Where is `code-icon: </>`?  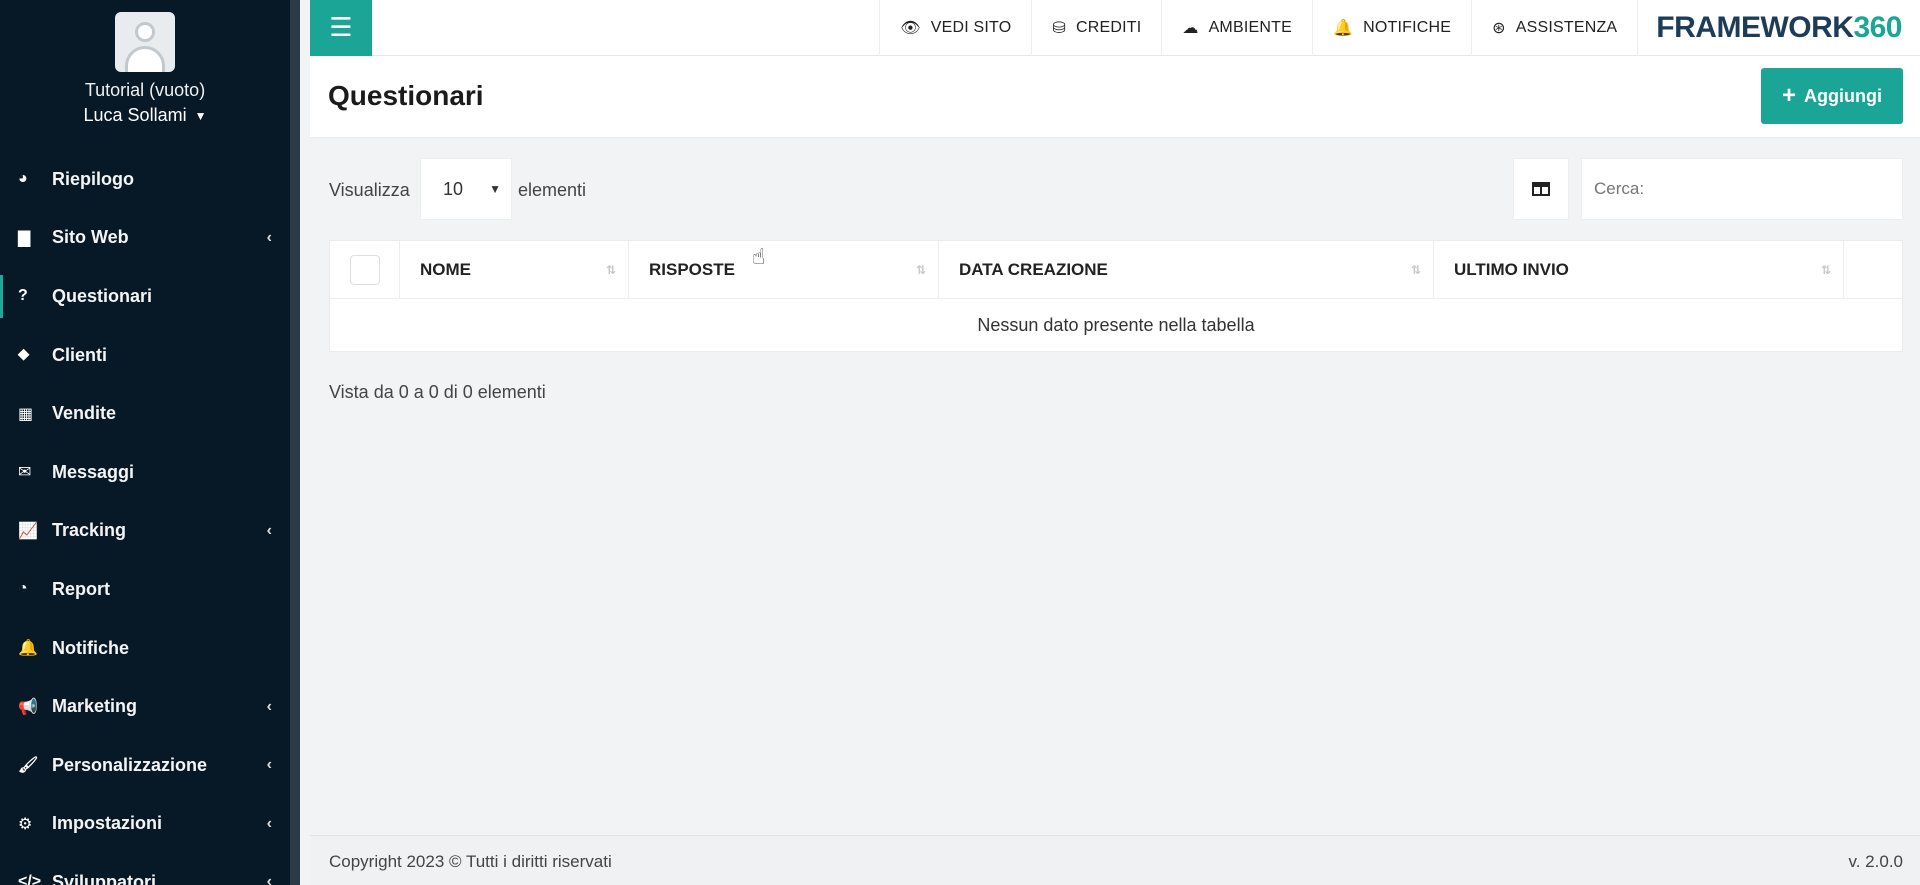 code-icon: </> is located at coordinates (30, 879).